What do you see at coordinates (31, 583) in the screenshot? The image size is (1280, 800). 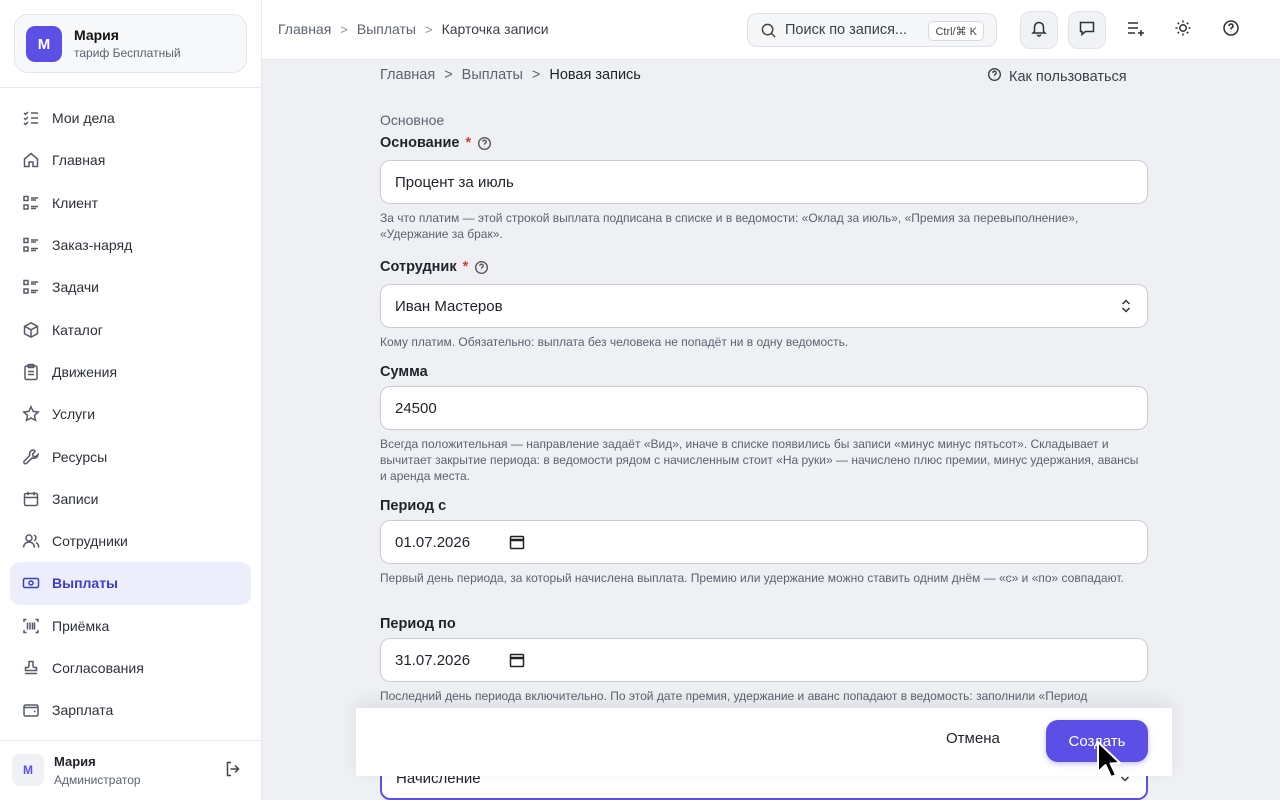 I see `banknote-icon` at bounding box center [31, 583].